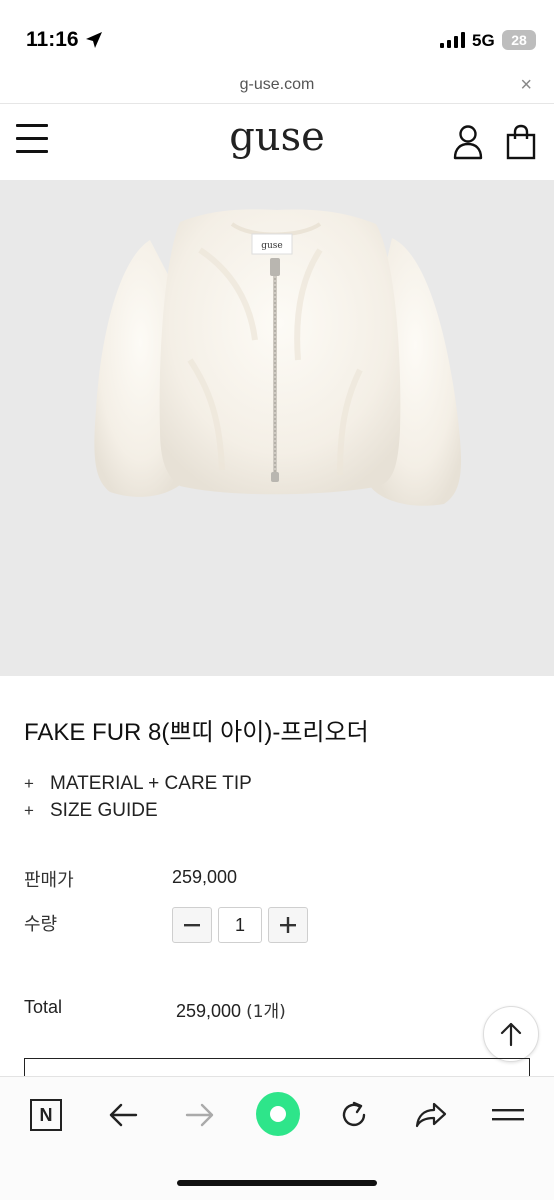  Describe the element at coordinates (205, 877) in the screenshot. I see `price-value: 259,000` at that location.